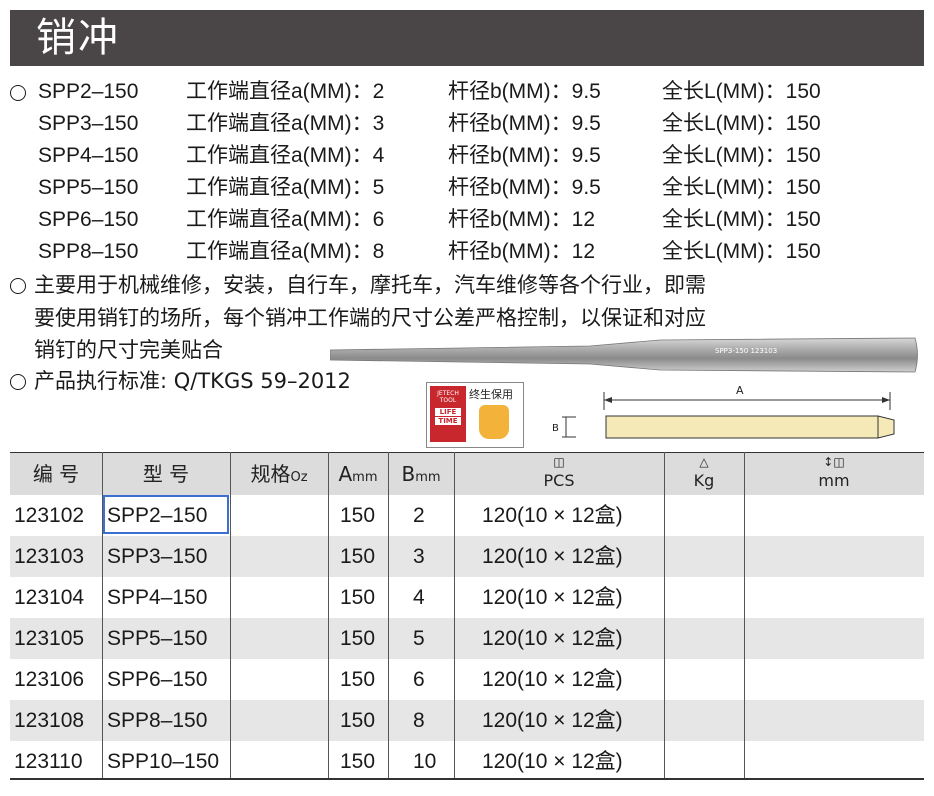  I want to click on box-icon: ◫, so click(559, 462).